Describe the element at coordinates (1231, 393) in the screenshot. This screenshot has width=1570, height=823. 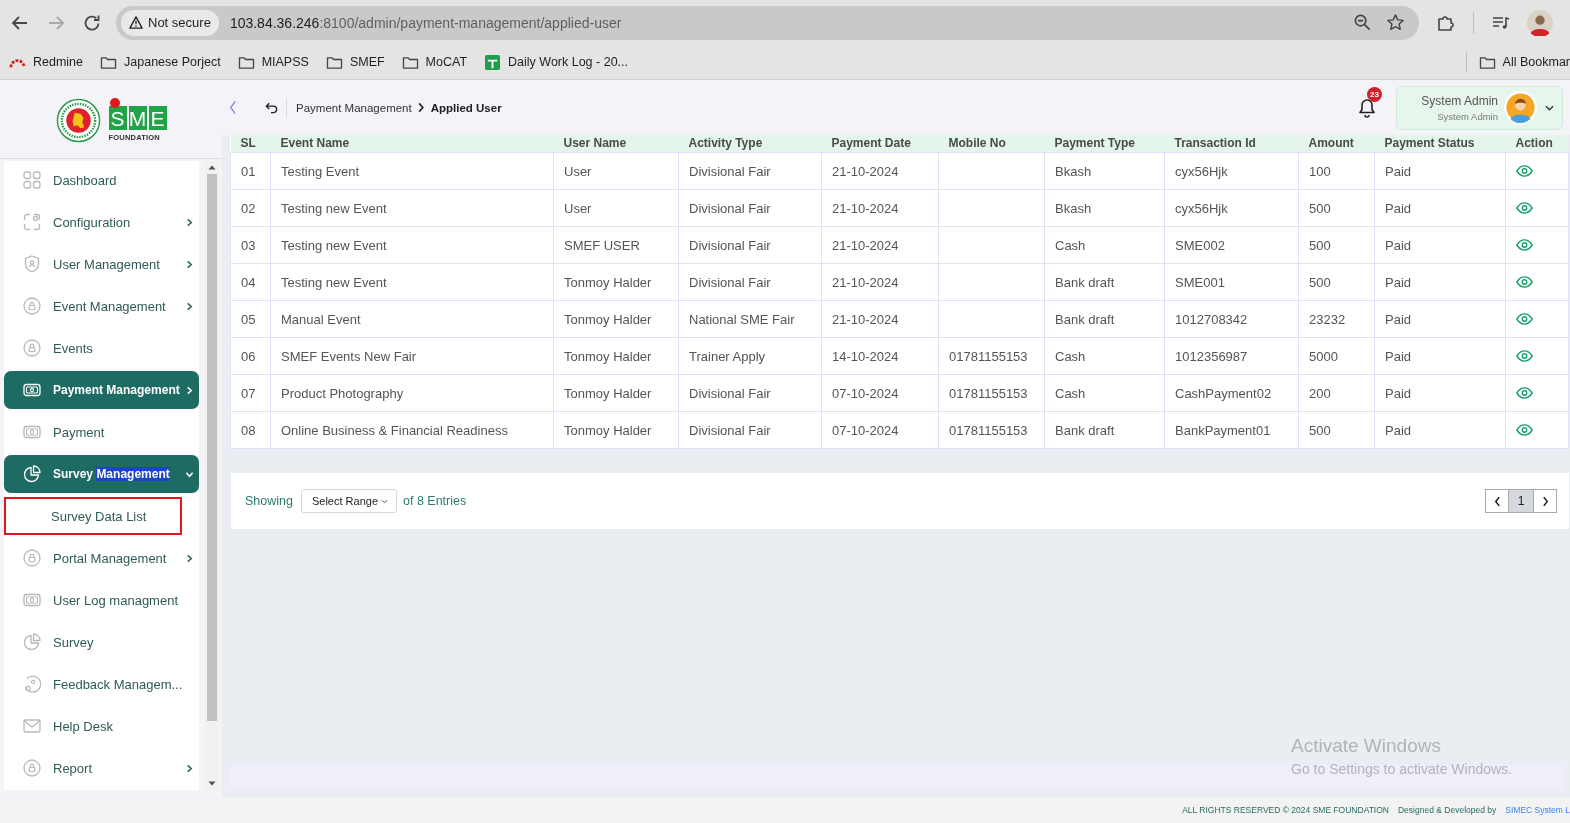
I see `table-cell: CashPayment02` at that location.